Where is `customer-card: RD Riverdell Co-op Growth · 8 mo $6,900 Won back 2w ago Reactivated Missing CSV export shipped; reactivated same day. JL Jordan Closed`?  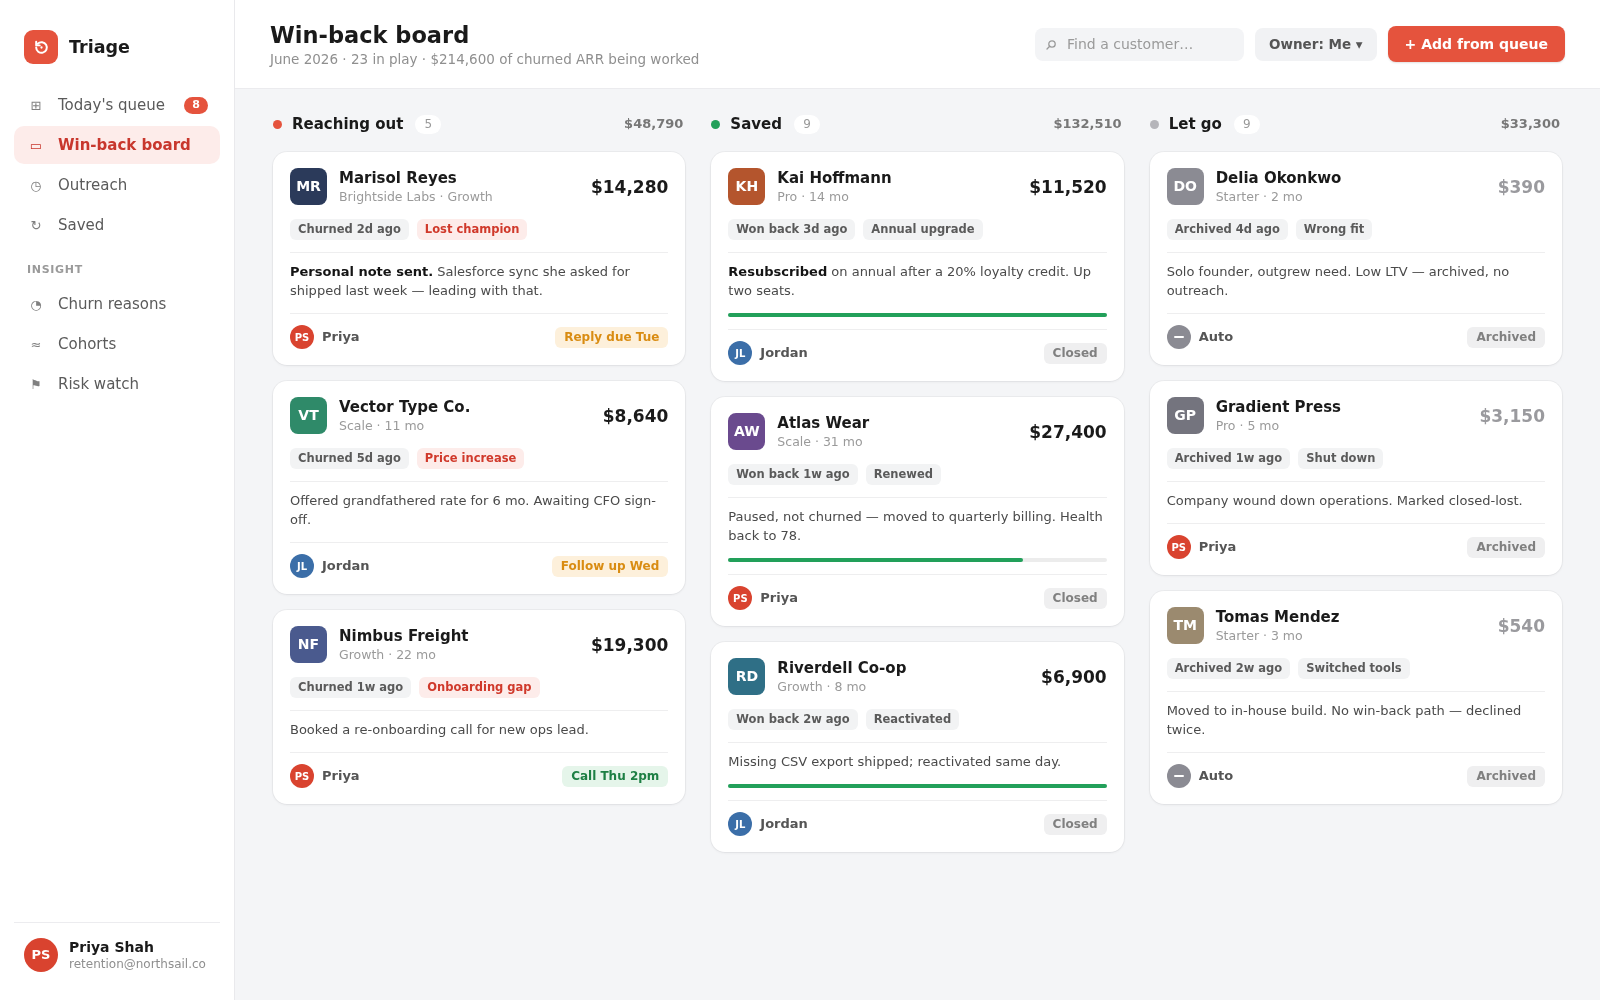
customer-card: RD Riverdell Co-op Growth · 8 mo $6,900 Won back 2w ago Reactivated Missing CSV export shipped; reactivated same day. JL Jordan Closed is located at coordinates (917, 747).